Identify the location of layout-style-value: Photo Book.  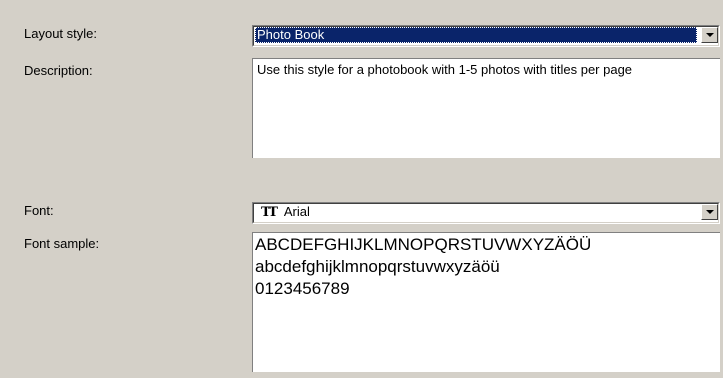
(476, 35).